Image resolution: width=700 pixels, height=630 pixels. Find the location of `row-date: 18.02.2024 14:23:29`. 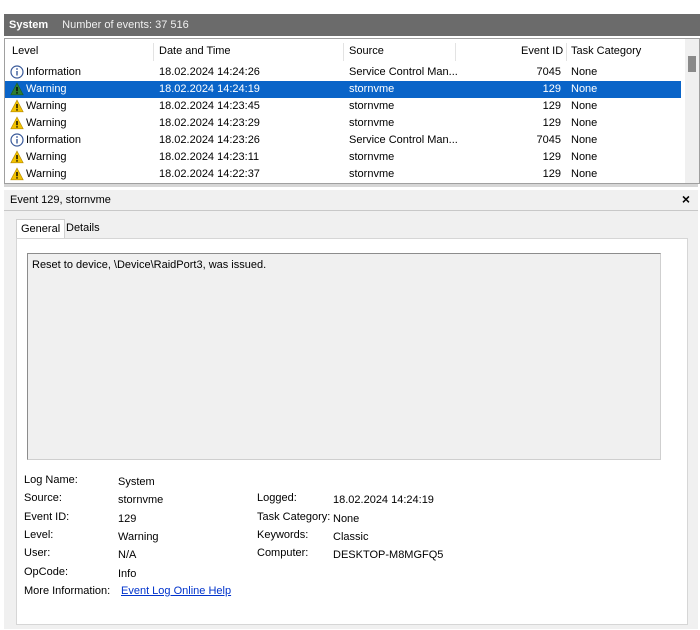

row-date: 18.02.2024 14:23:29 is located at coordinates (209, 123).